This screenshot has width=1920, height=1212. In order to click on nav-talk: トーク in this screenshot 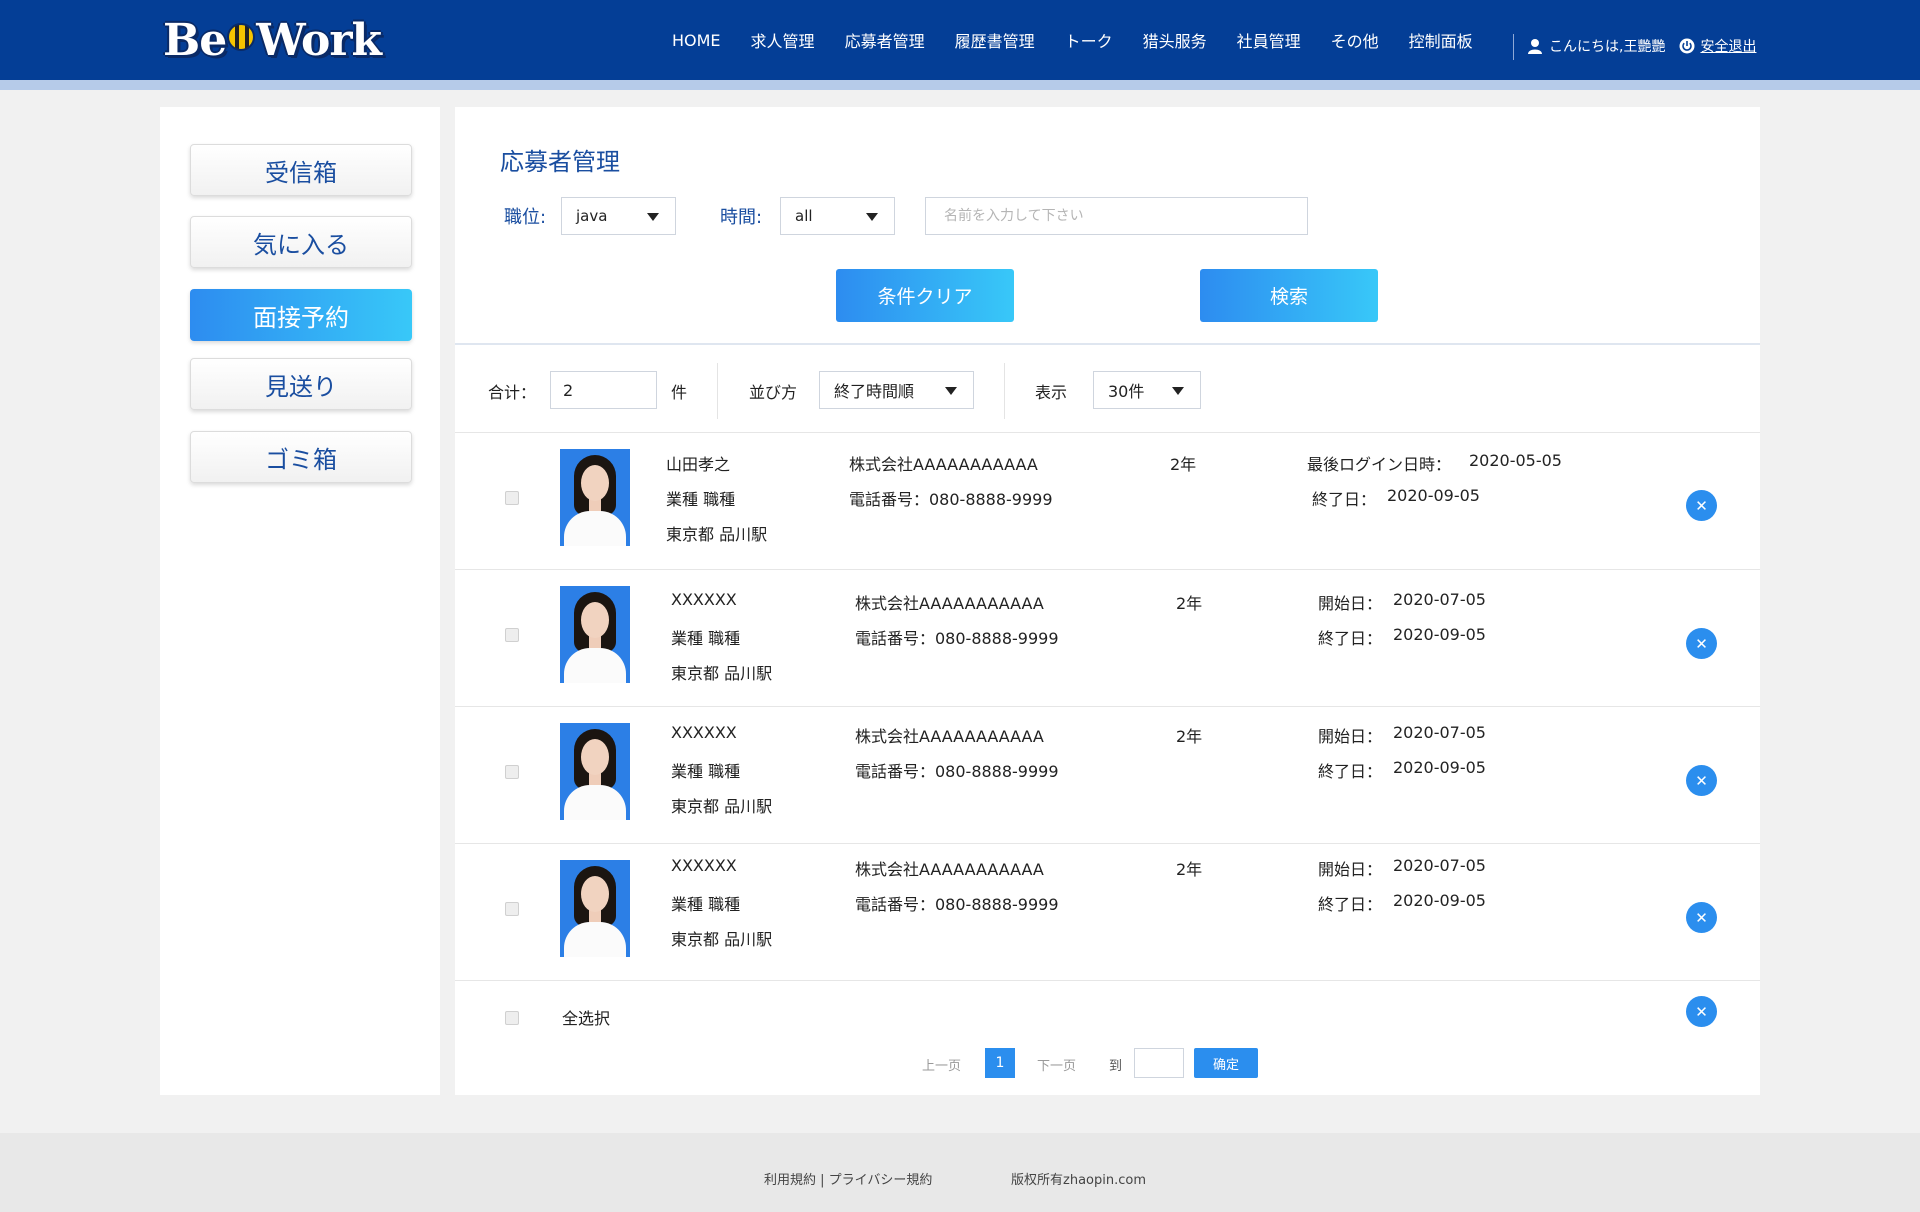, I will do `click(1089, 40)`.